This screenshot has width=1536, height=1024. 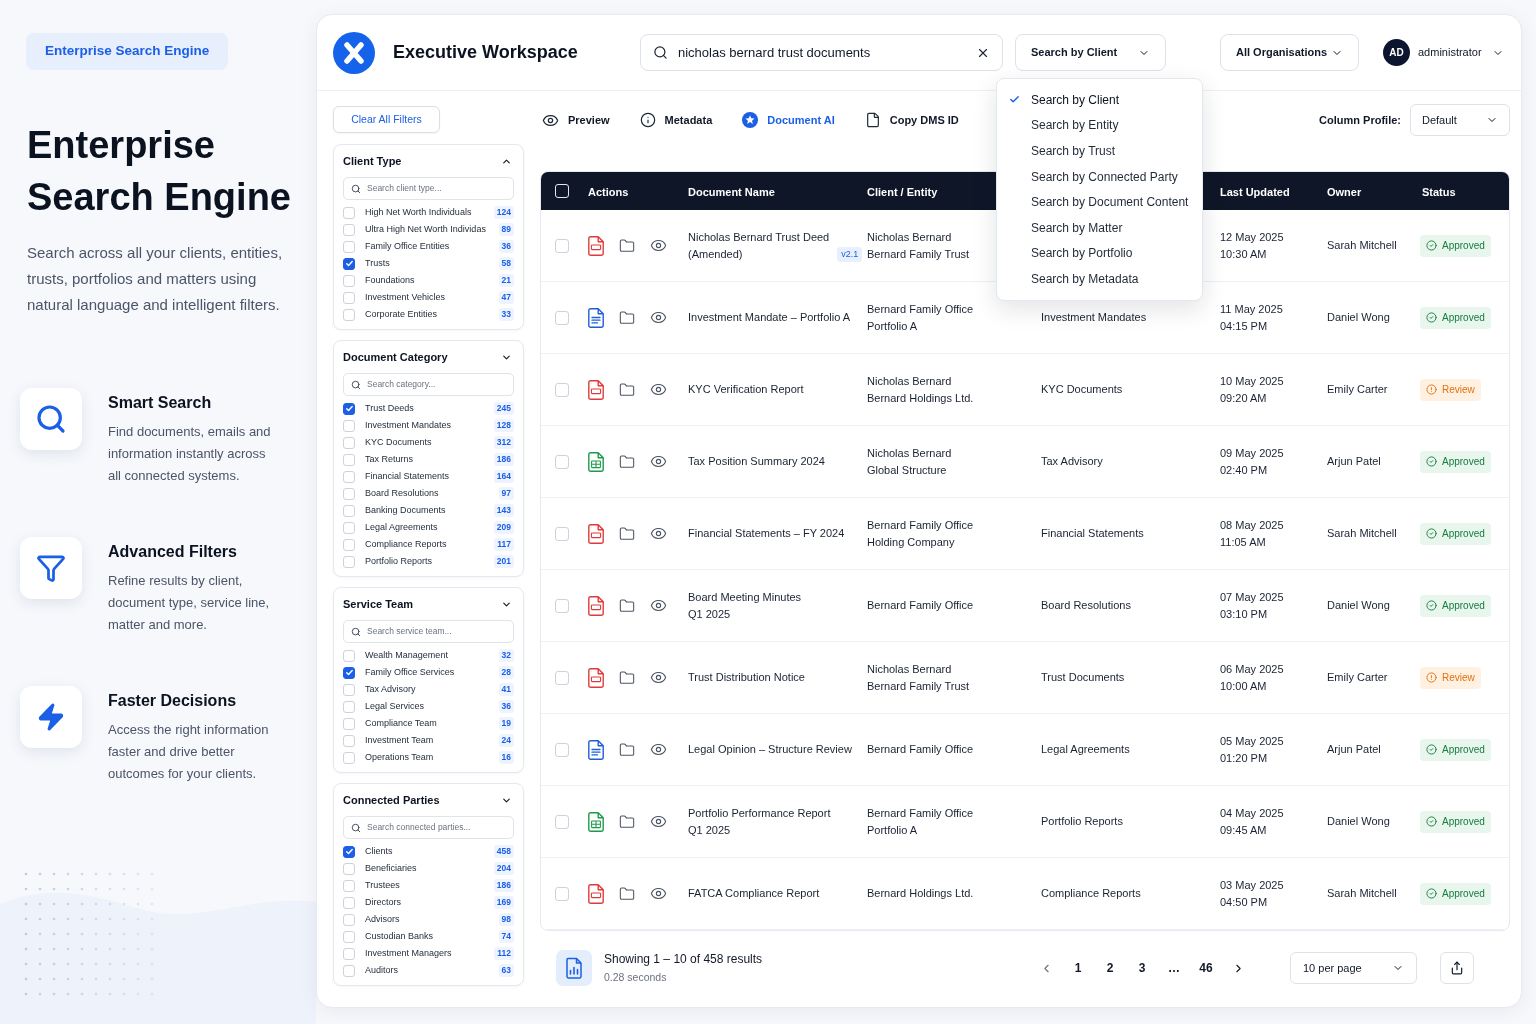 What do you see at coordinates (401, 723) in the screenshot?
I see `filter-option-label: Compliance Team` at bounding box center [401, 723].